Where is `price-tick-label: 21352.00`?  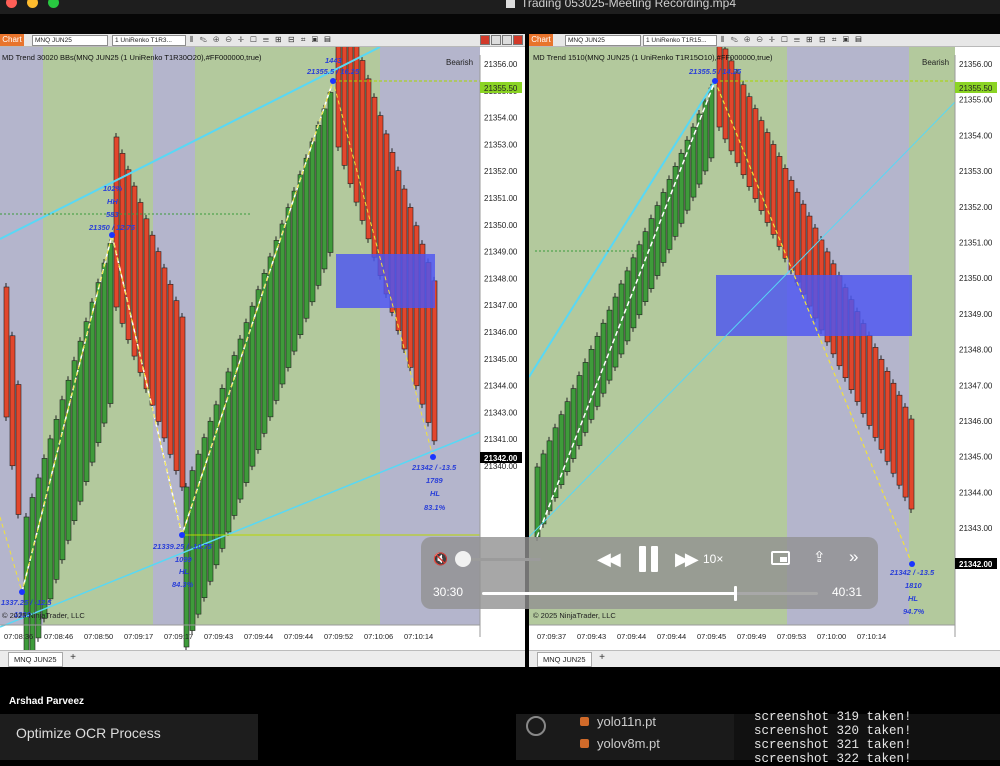
price-tick-label: 21352.00 is located at coordinates (501, 171).